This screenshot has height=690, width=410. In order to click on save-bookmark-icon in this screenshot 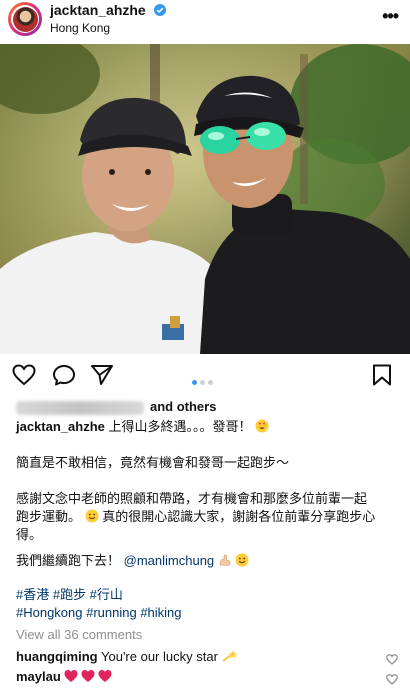, I will do `click(382, 377)`.